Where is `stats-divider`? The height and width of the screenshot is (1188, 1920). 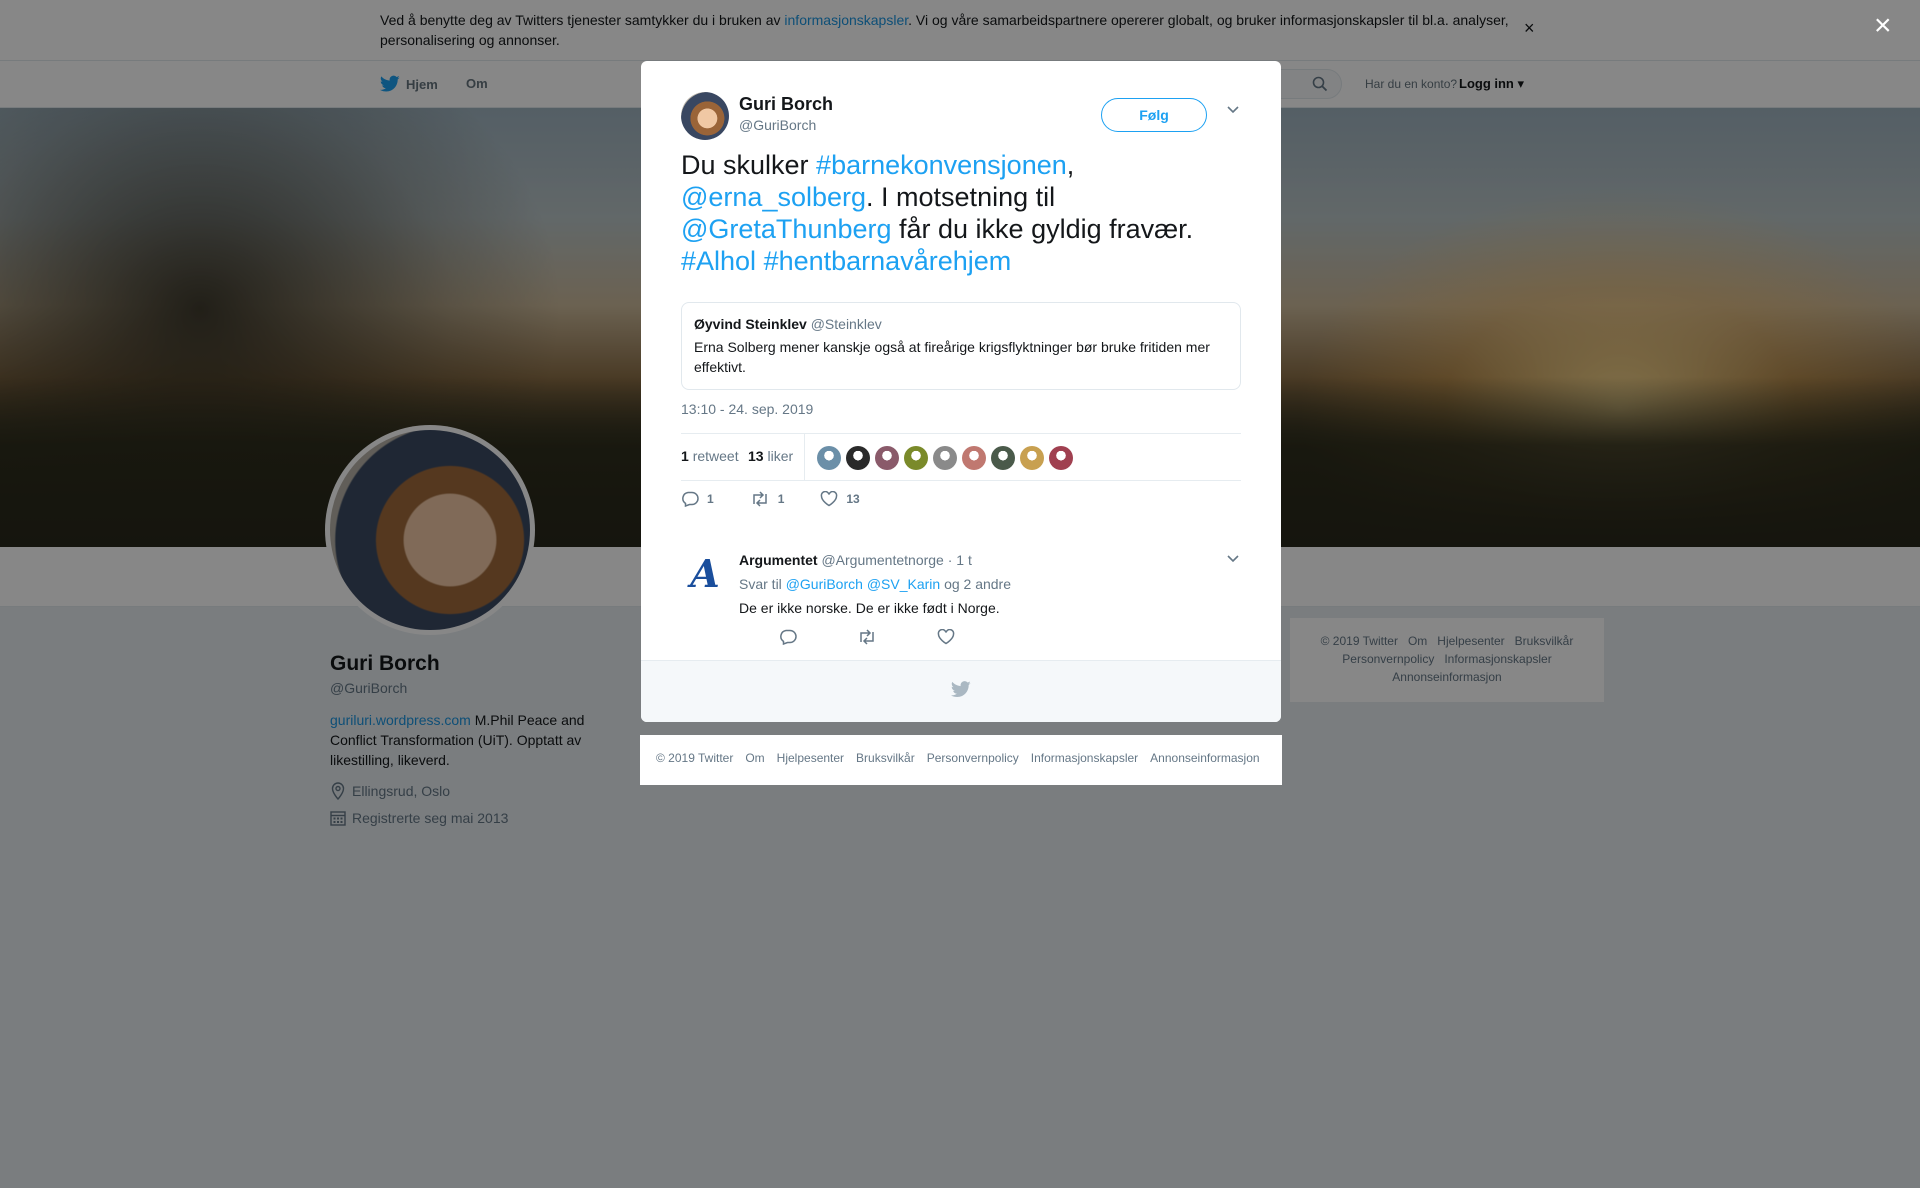
stats-divider is located at coordinates (804, 457).